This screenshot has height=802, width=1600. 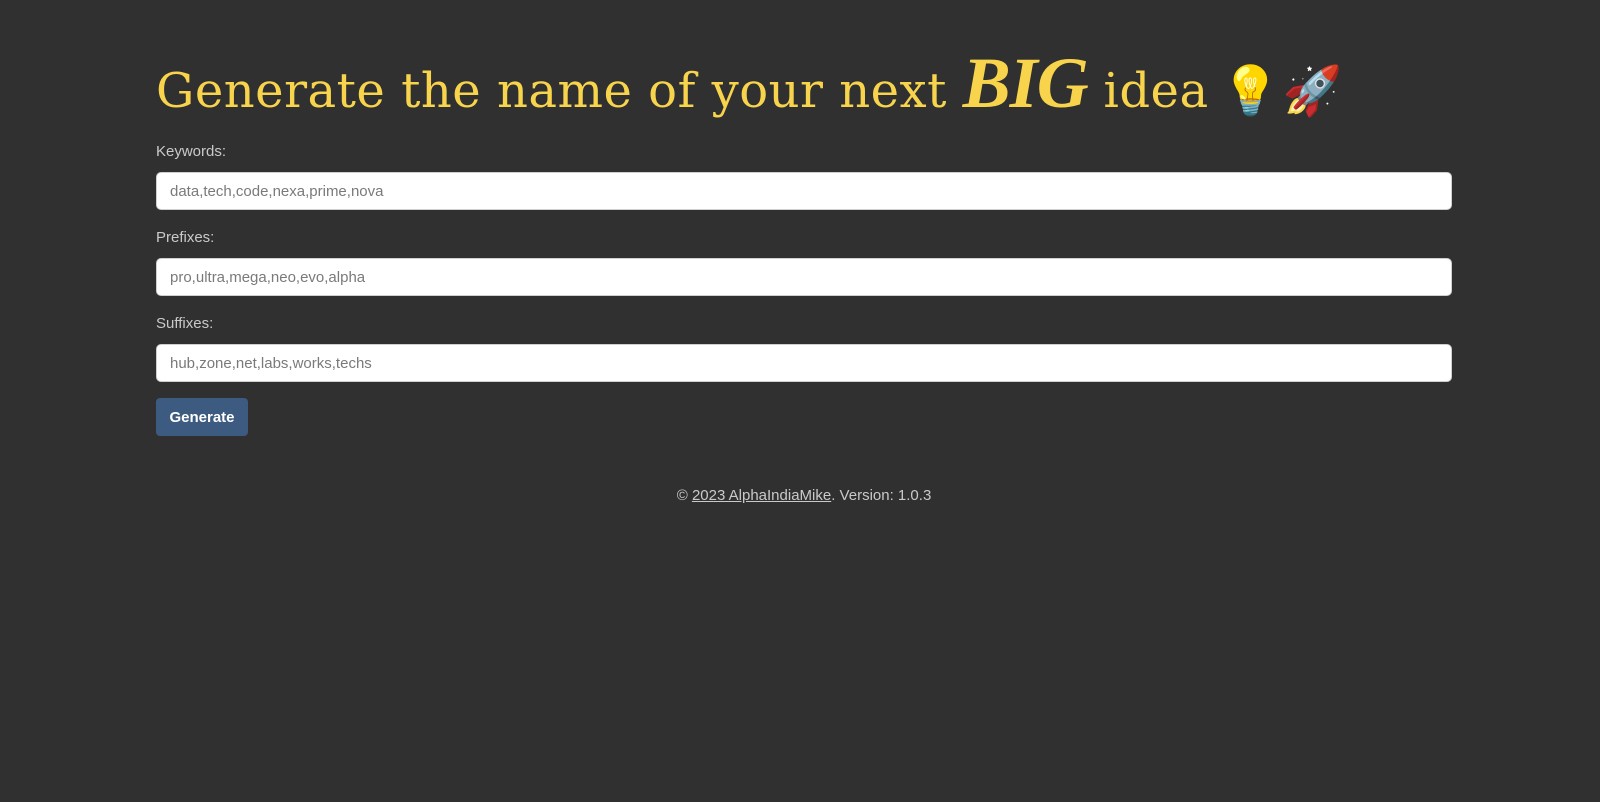 What do you see at coordinates (881, 495) in the screenshot?
I see `version-text: . Version: 1.0.3` at bounding box center [881, 495].